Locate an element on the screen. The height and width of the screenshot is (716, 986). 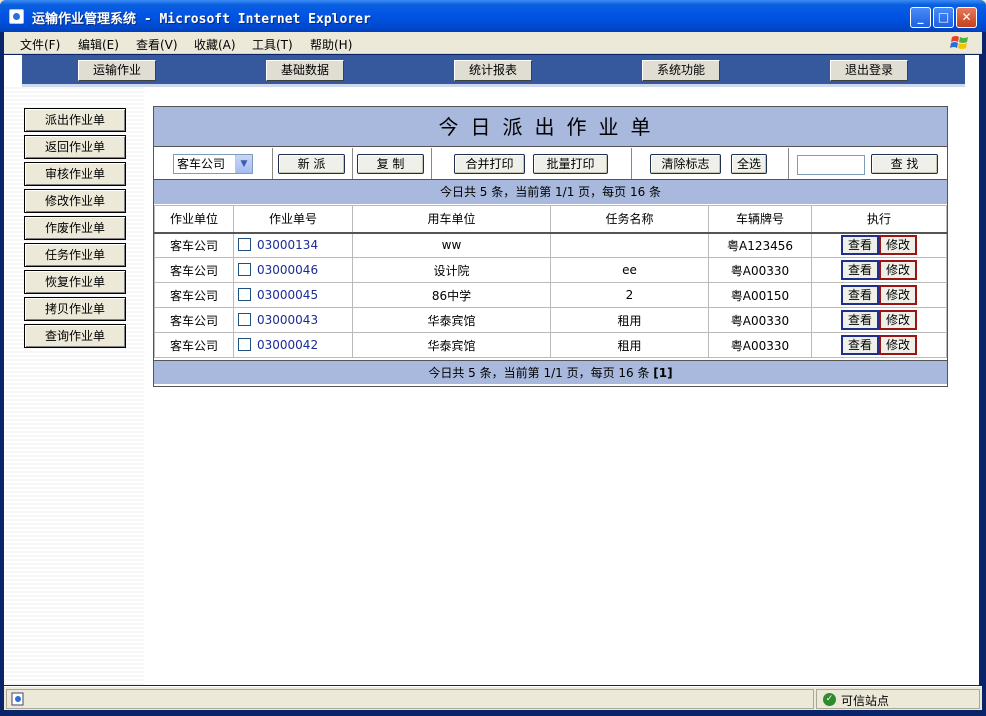
window-title: 运输作业管理系统 - Microsoft Internet Explorer is located at coordinates (201, 19).